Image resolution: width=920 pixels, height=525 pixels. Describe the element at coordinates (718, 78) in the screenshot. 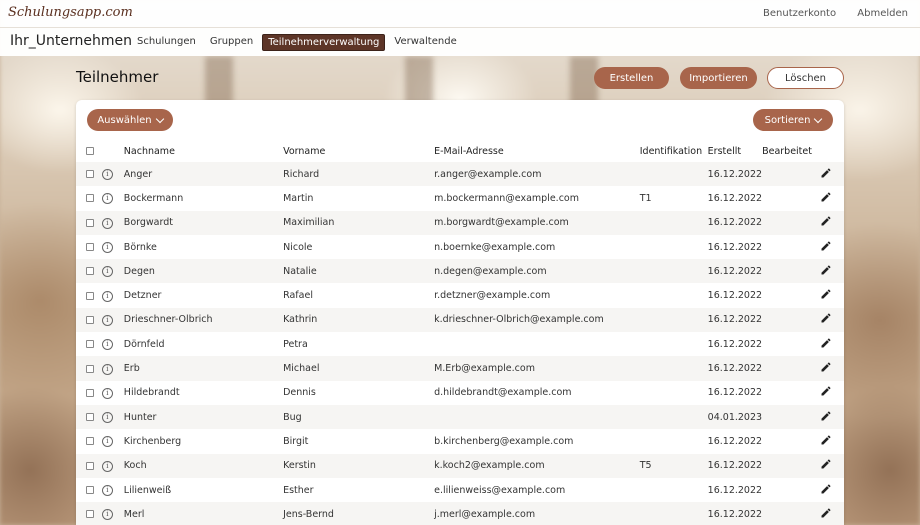

I see `import-button: Importieren` at that location.